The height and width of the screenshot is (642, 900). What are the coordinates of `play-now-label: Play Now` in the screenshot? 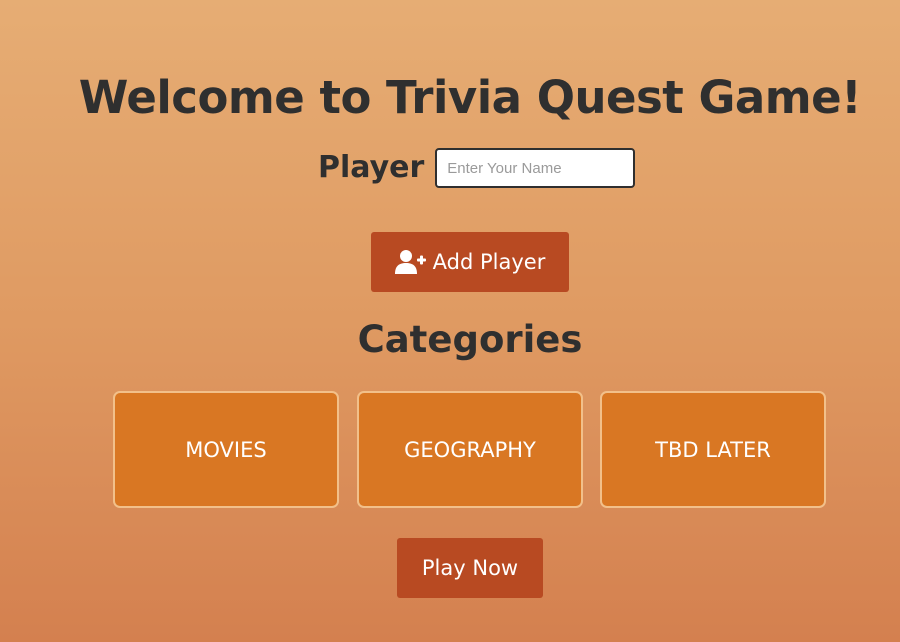 It's located at (470, 568).